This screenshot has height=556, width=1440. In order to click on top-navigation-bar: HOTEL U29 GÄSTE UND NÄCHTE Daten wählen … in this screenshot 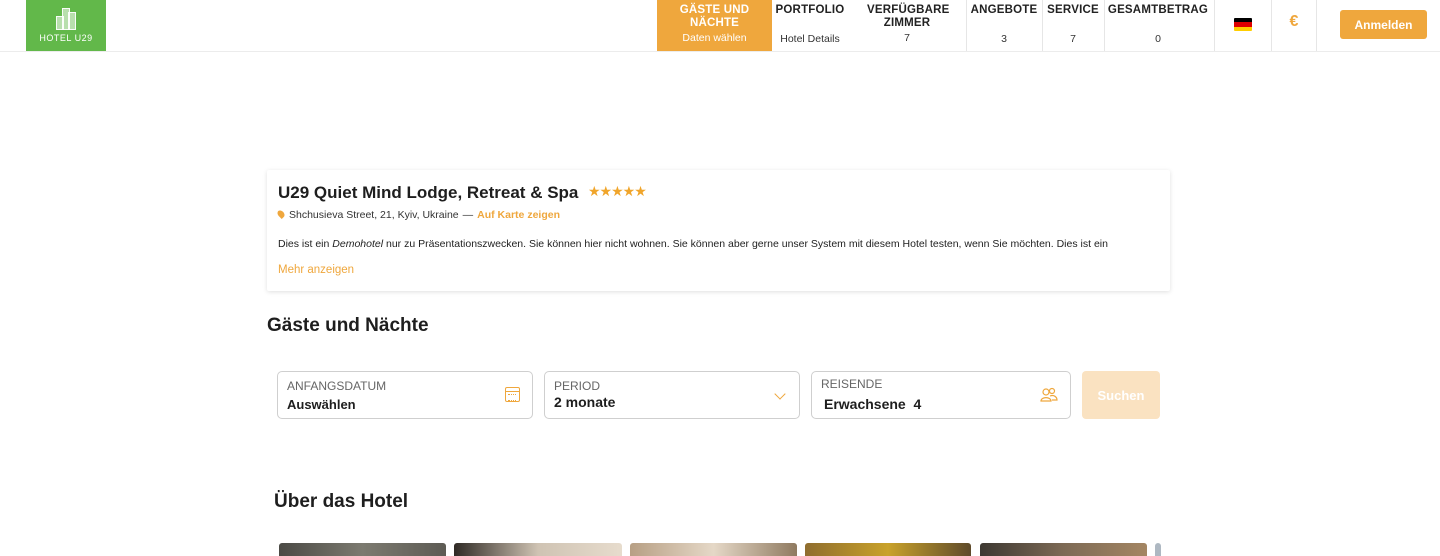, I will do `click(720, 26)`.